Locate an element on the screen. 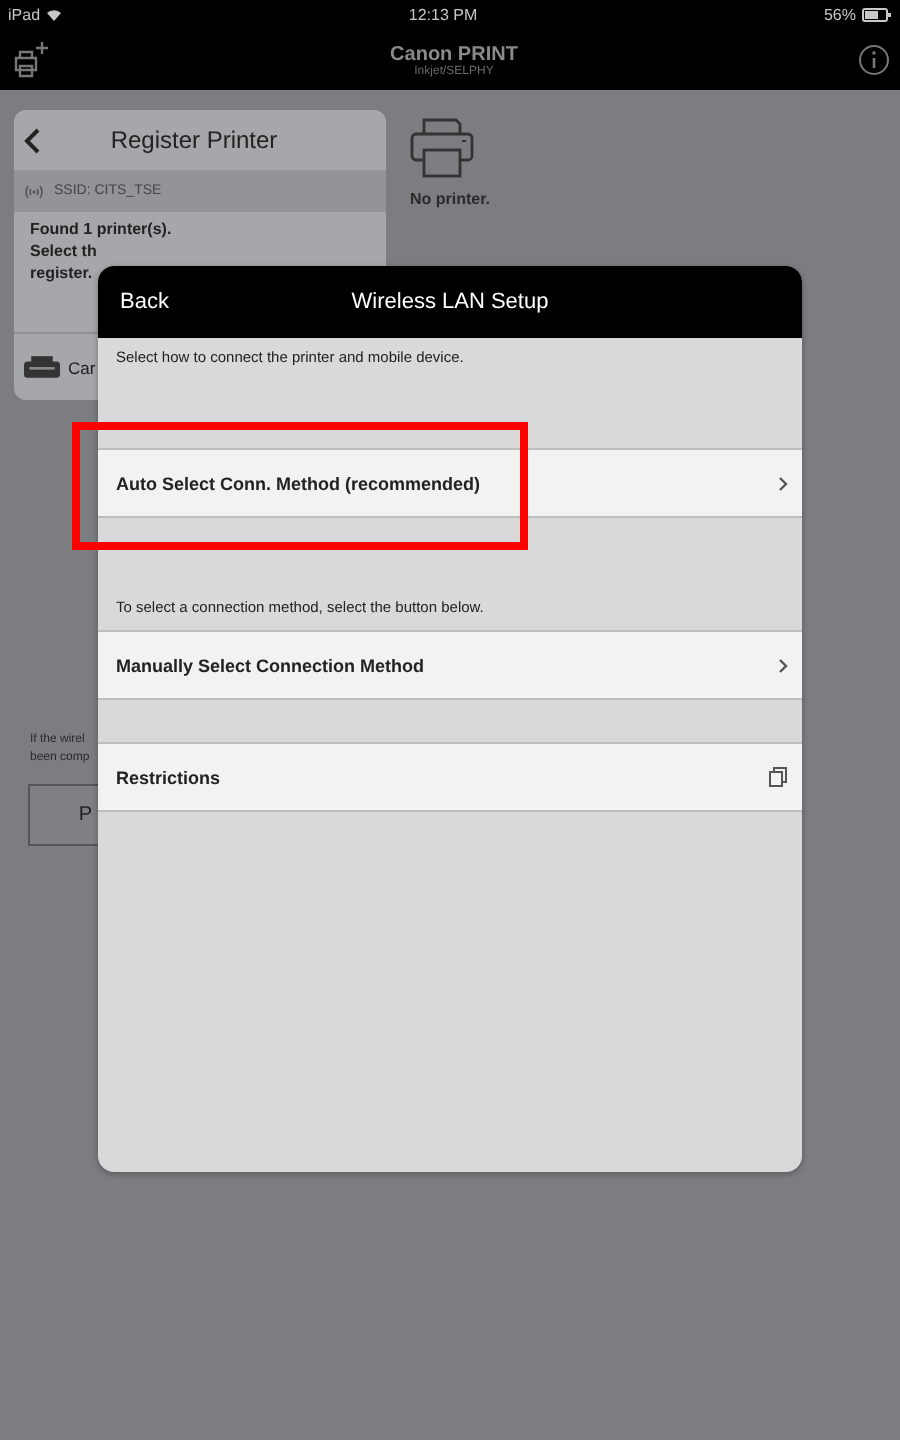 The image size is (900, 1440). menu-row: Restrictions is located at coordinates (450, 777).